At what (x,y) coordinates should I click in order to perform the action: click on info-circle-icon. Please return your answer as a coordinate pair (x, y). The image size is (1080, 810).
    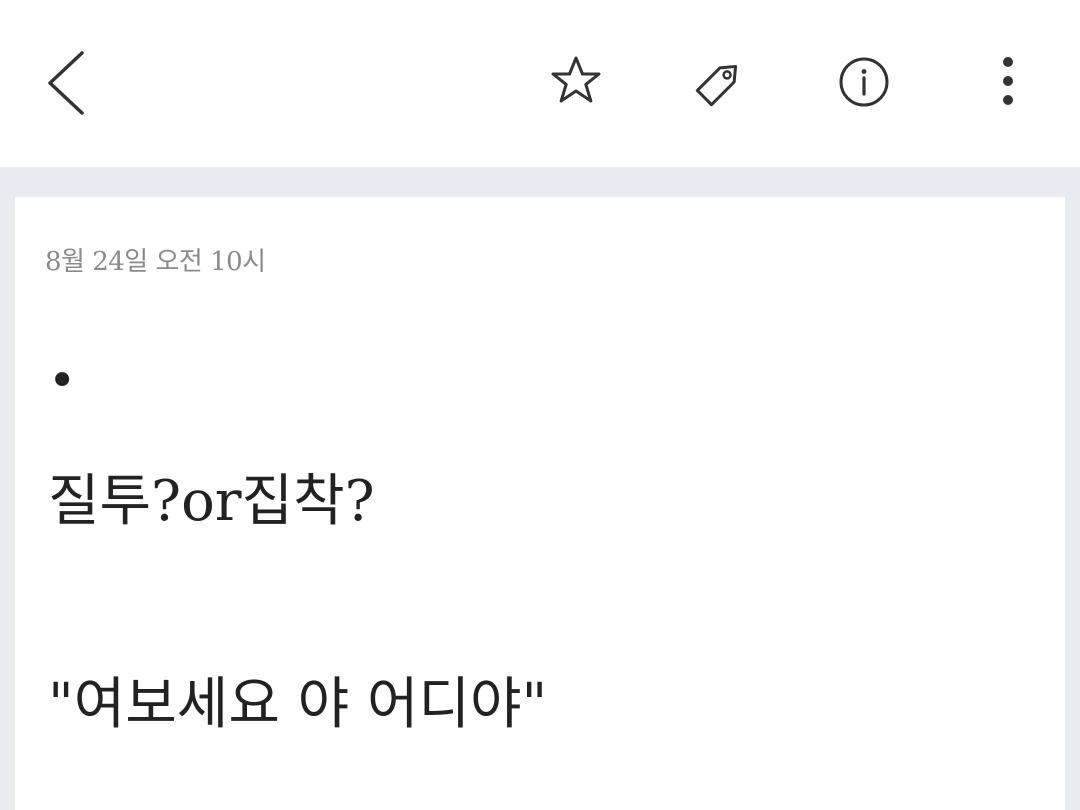
    Looking at the image, I should click on (864, 82).